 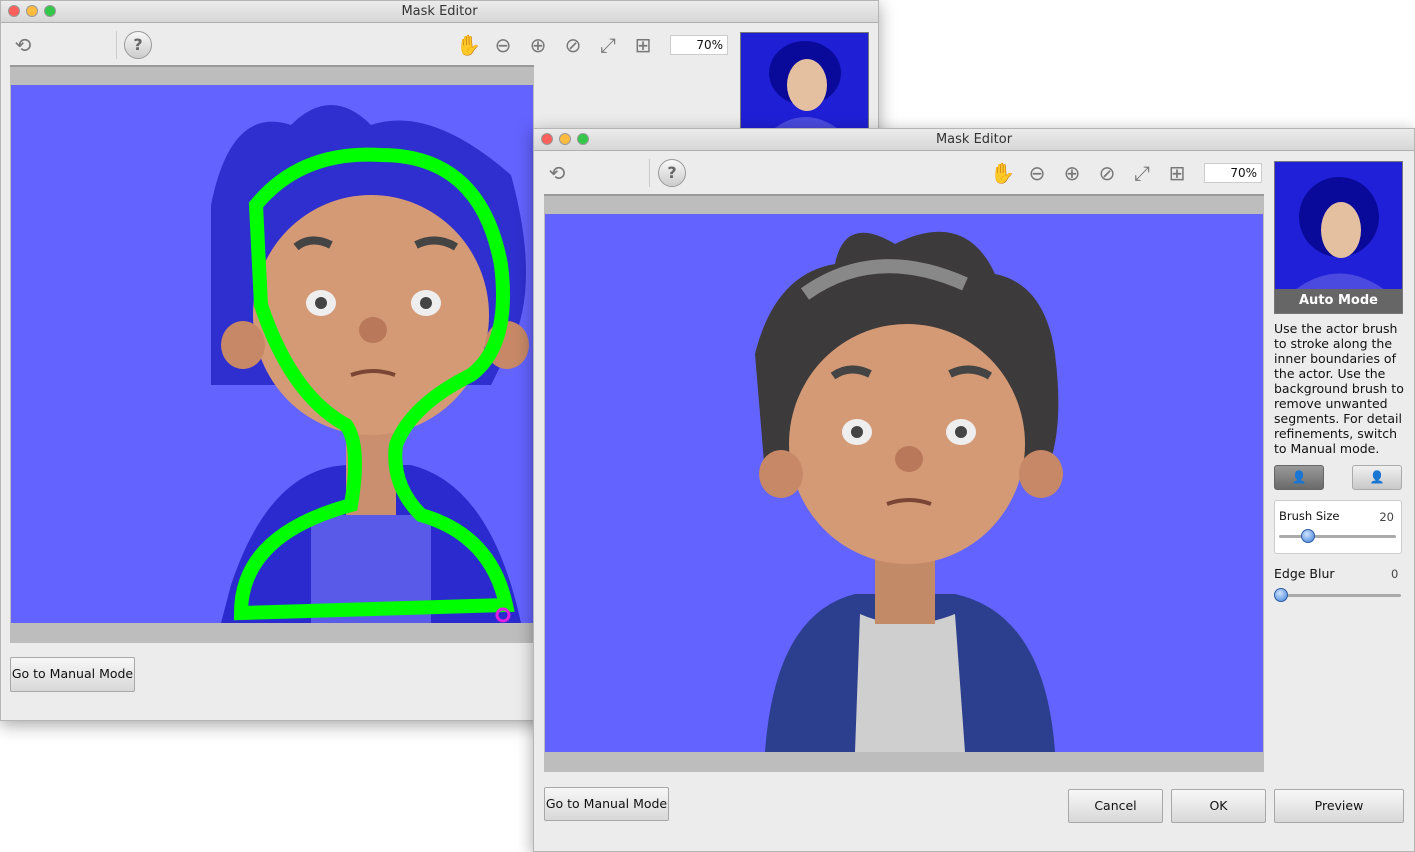 What do you see at coordinates (1308, 536) in the screenshot?
I see `brush-size-slider` at bounding box center [1308, 536].